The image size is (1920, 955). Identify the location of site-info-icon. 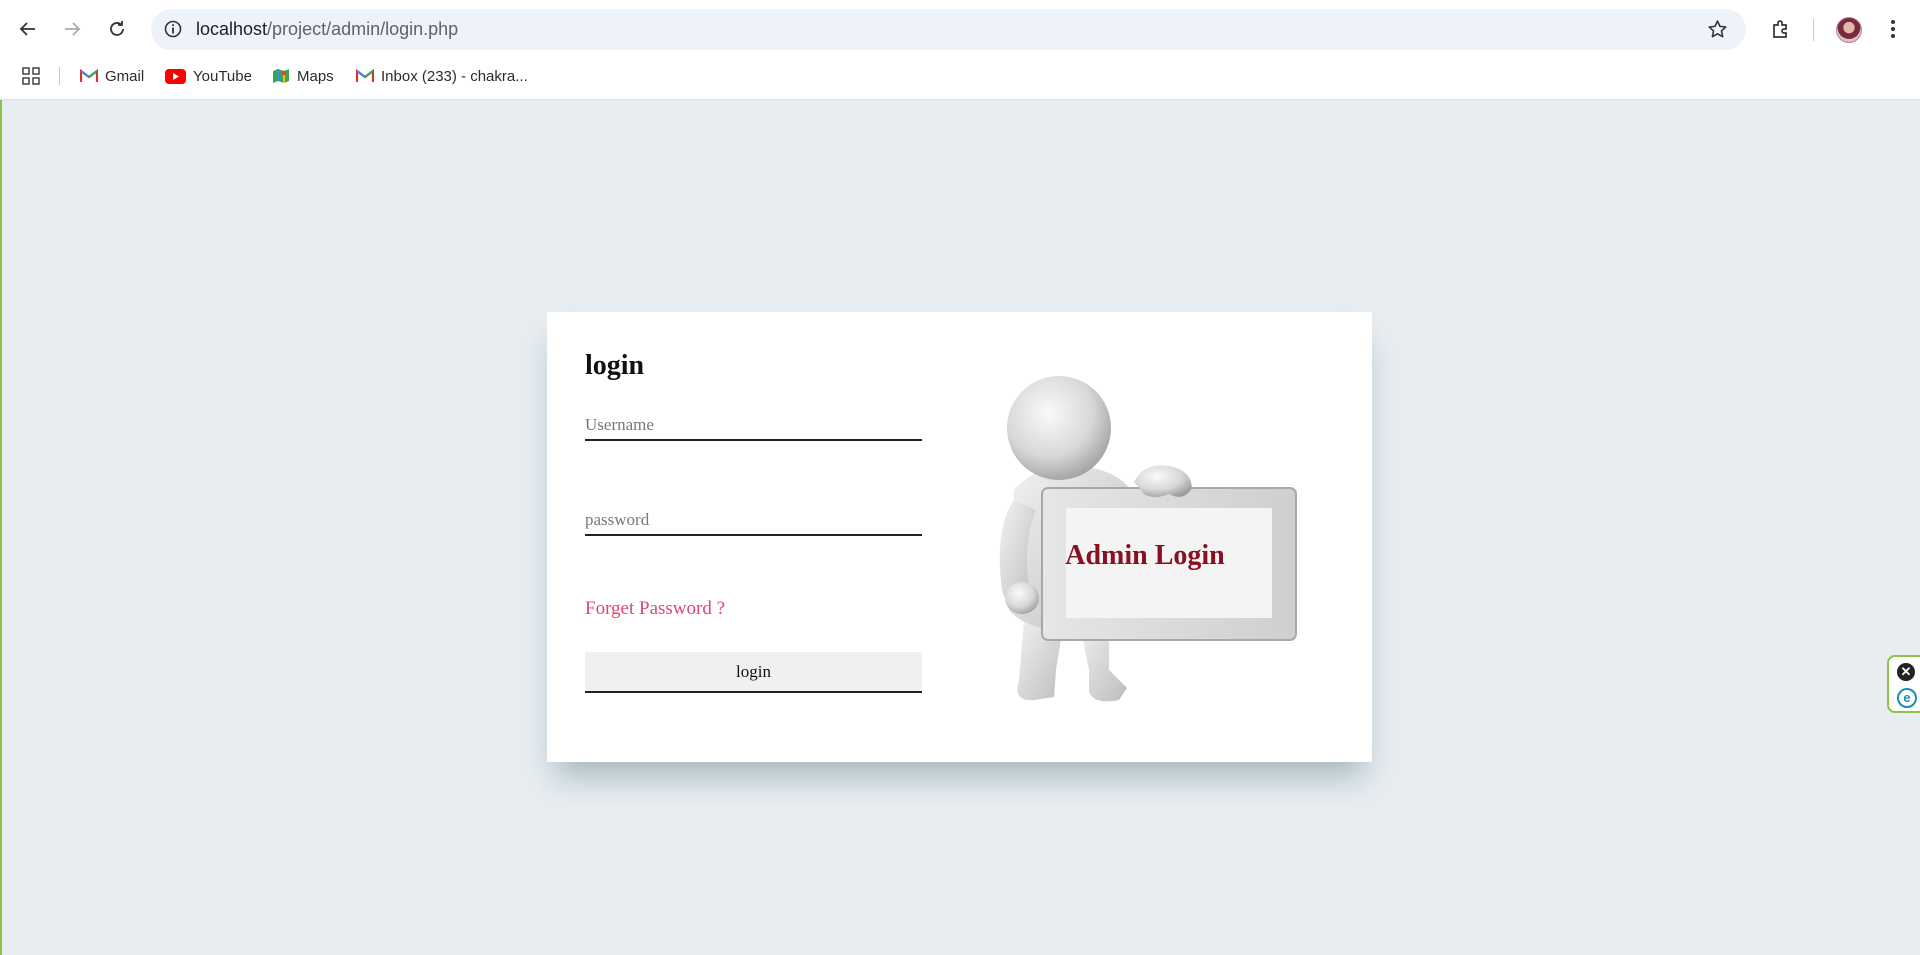
(173, 29).